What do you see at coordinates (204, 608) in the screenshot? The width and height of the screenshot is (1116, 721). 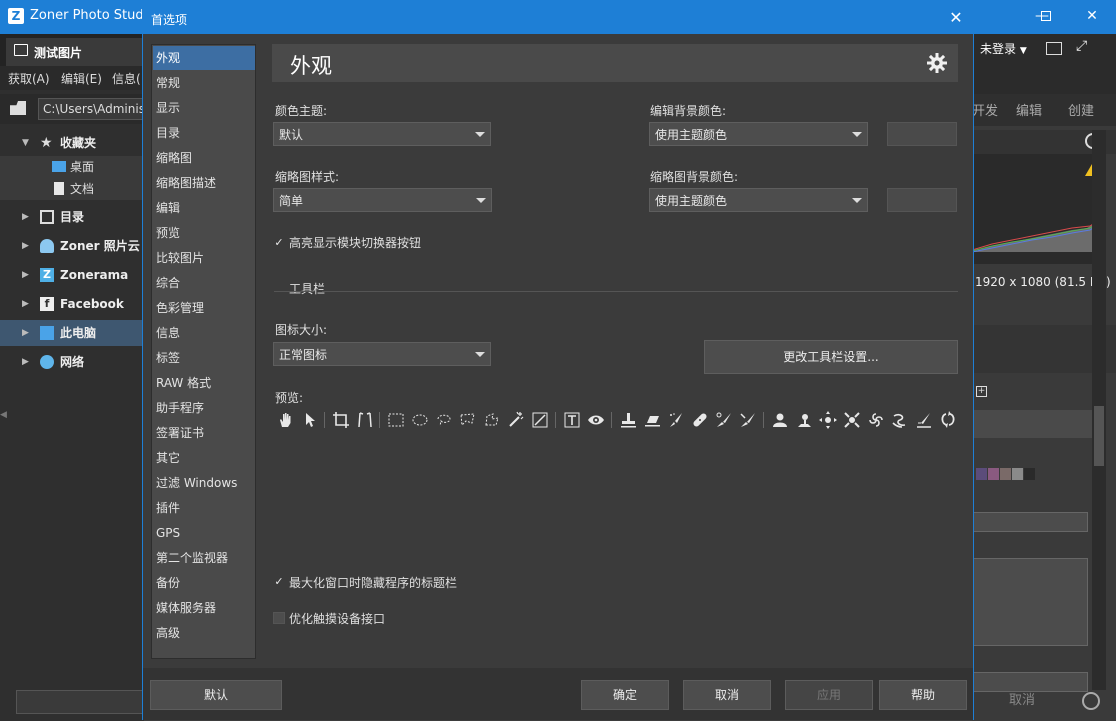 I see `nav-item: 媒体服务器` at bounding box center [204, 608].